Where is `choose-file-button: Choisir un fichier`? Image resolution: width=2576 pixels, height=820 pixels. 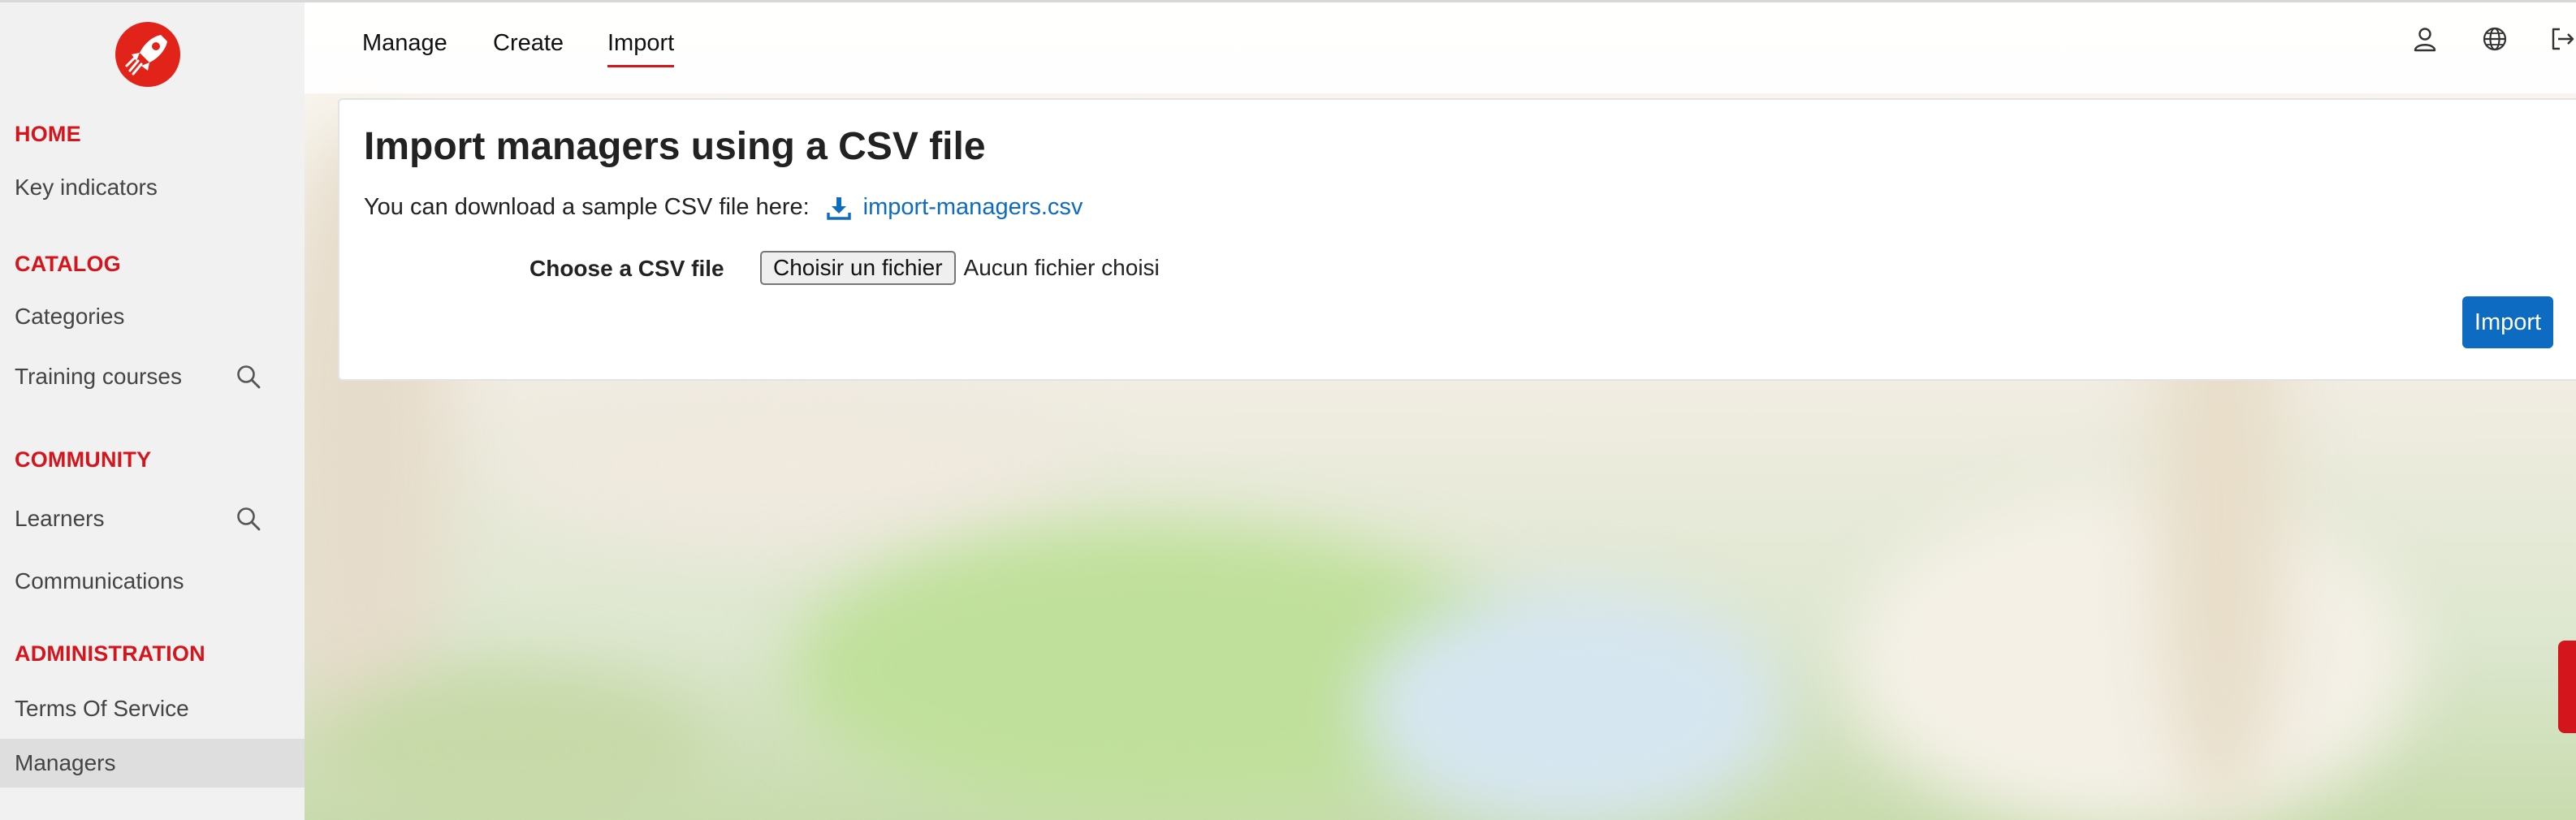
choose-file-button: Choisir un fichier is located at coordinates (858, 268).